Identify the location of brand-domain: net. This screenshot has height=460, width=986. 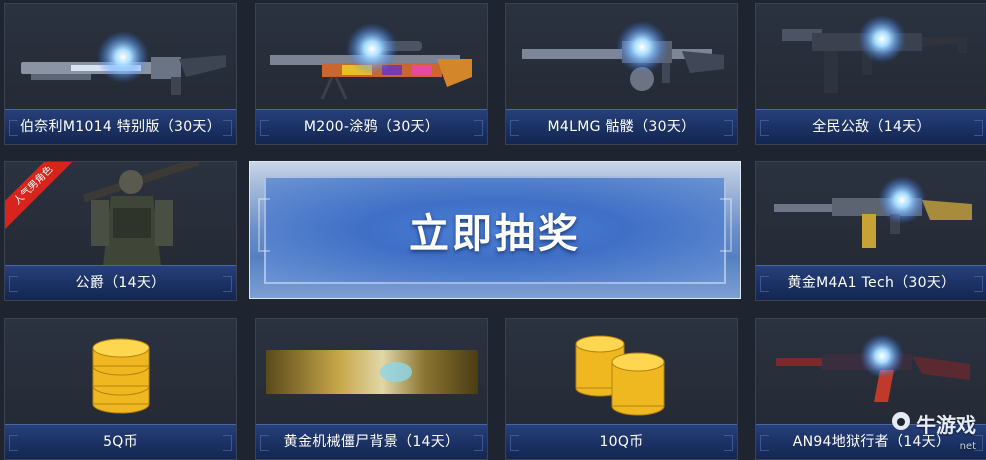
(967, 446).